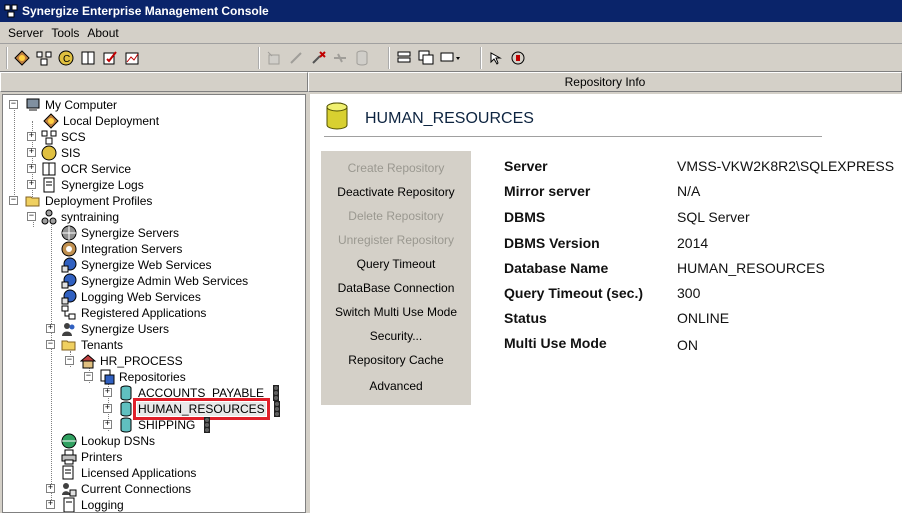 The width and height of the screenshot is (902, 513). What do you see at coordinates (687, 345) in the screenshot?
I see `multi-use-mode-value: ON` at bounding box center [687, 345].